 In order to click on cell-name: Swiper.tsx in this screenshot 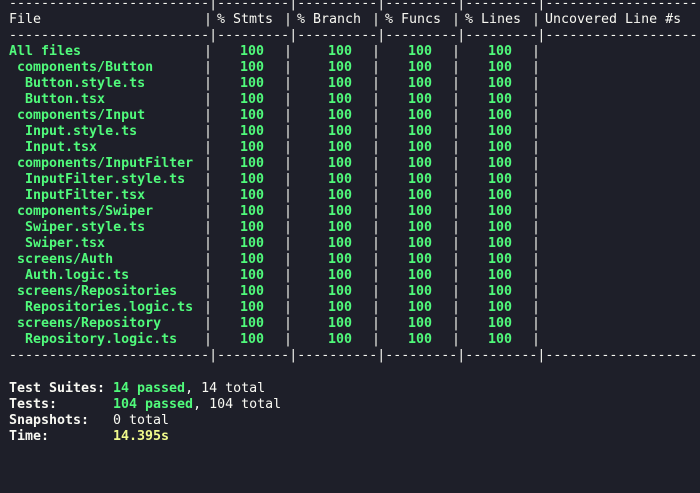, I will do `click(57, 243)`.